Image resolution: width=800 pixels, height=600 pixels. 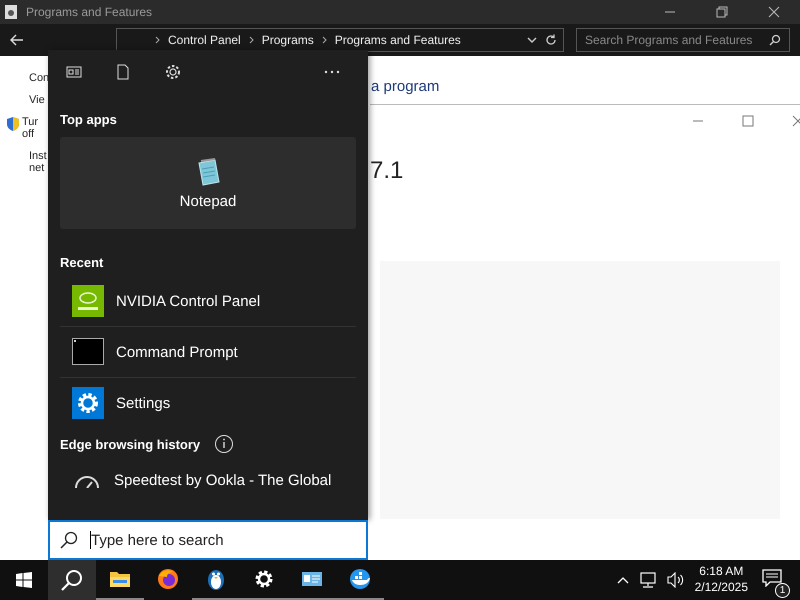 What do you see at coordinates (74, 72) in the screenshot?
I see `news-icon` at bounding box center [74, 72].